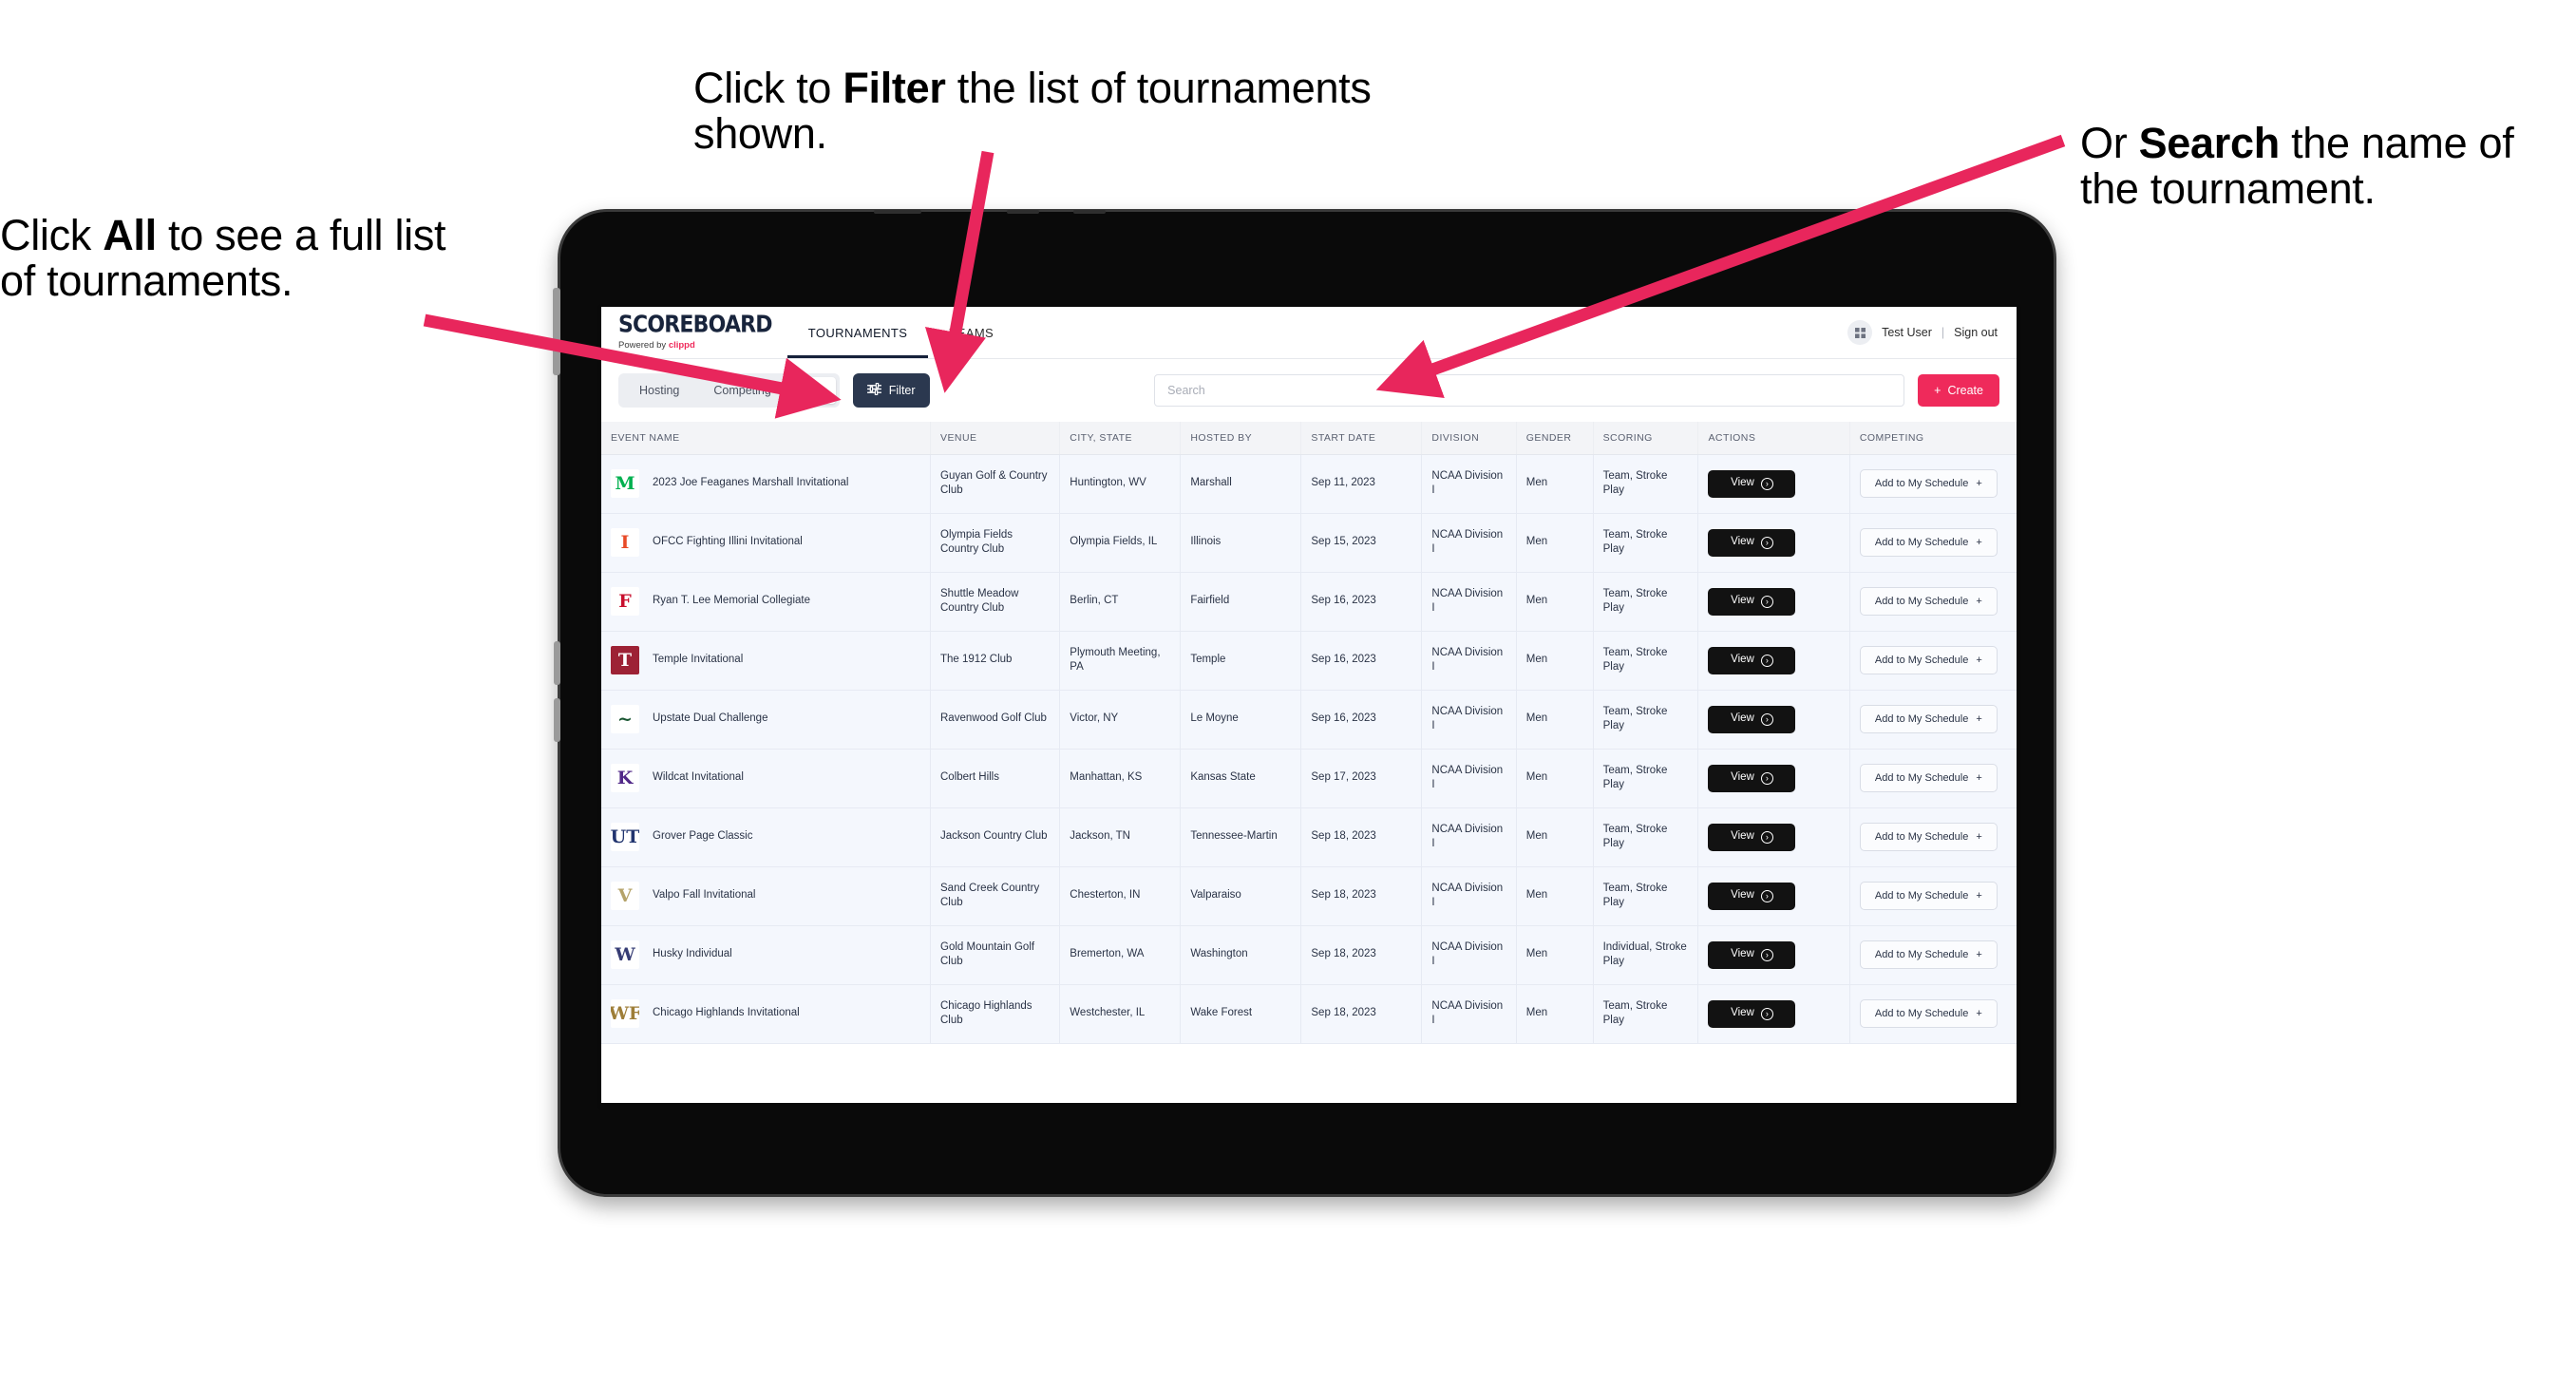  Describe the element at coordinates (766, 602) in the screenshot. I see `cell-event-name: F Ryan T. Lee Memorial Collegiate` at that location.